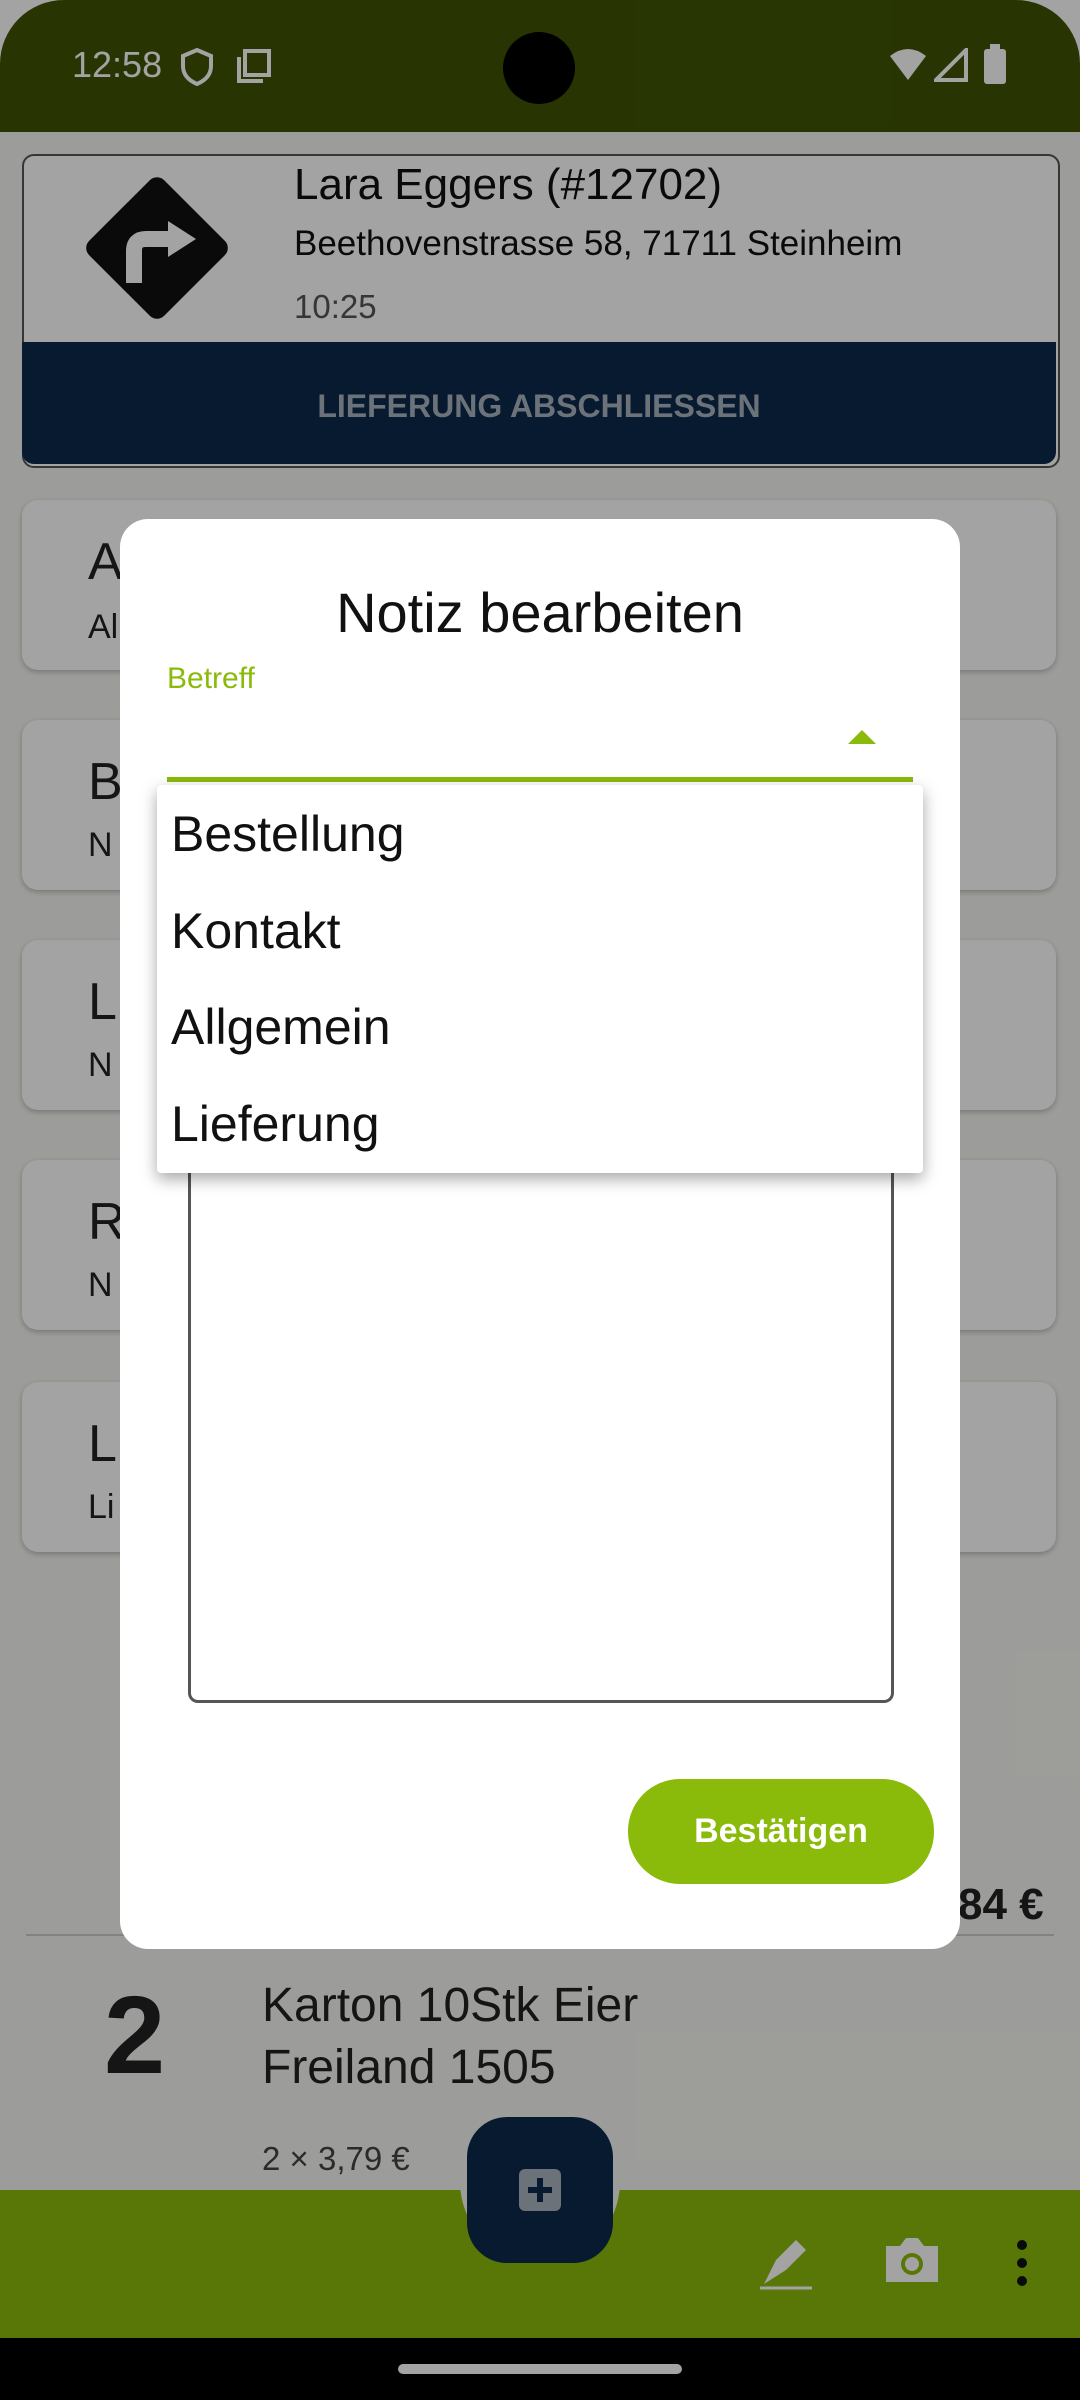 The width and height of the screenshot is (1080, 2400). I want to click on menu-item-kontakt: Kontakt, so click(256, 931).